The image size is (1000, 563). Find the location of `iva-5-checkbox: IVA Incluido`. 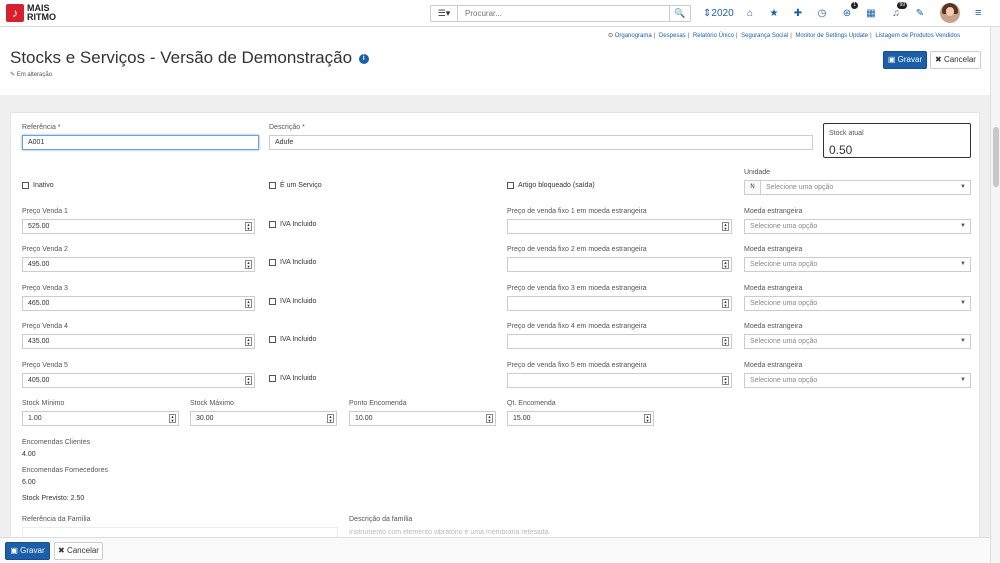

iva-5-checkbox: IVA Incluido is located at coordinates (292, 378).